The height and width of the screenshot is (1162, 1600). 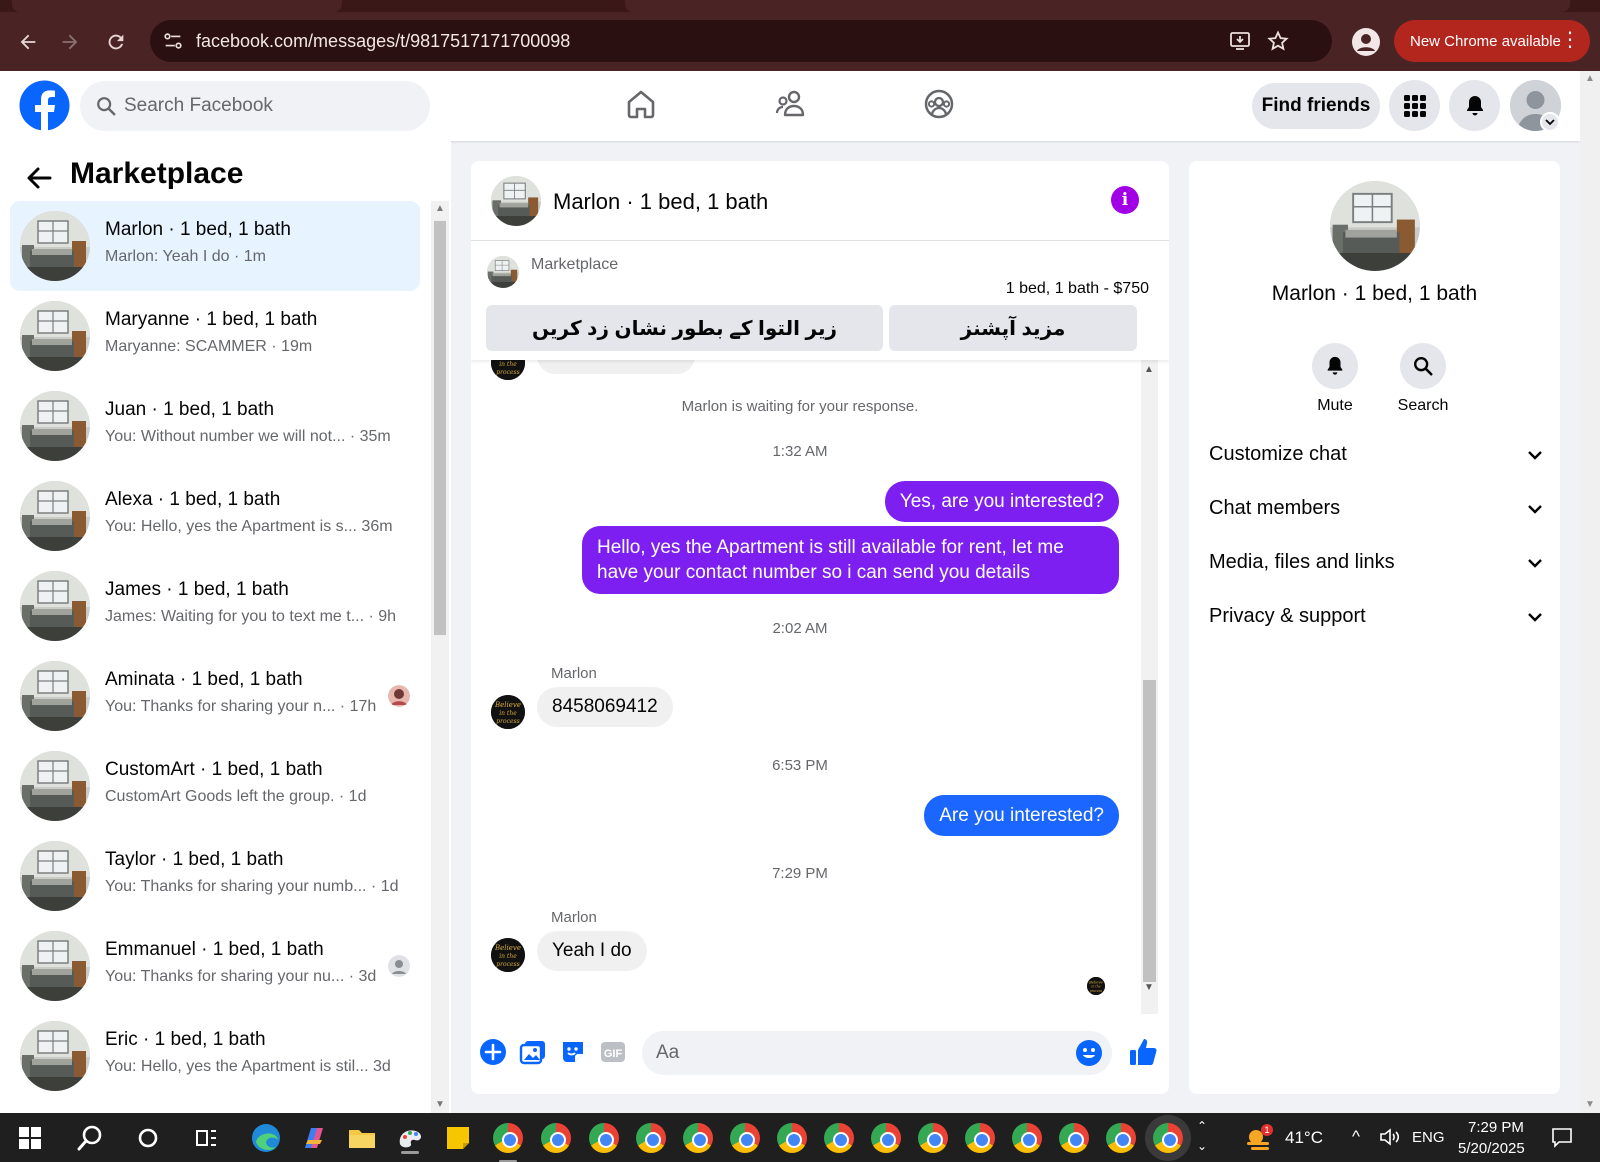 What do you see at coordinates (573, 1052) in the screenshot?
I see `sticker-icon` at bounding box center [573, 1052].